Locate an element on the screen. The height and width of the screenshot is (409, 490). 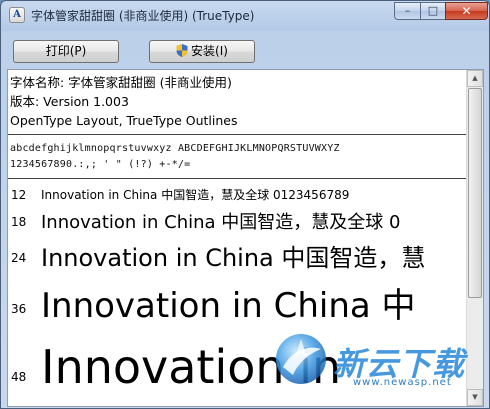
sample-row: 24 Innovation in China 中国智造，慧 is located at coordinates (238, 255).